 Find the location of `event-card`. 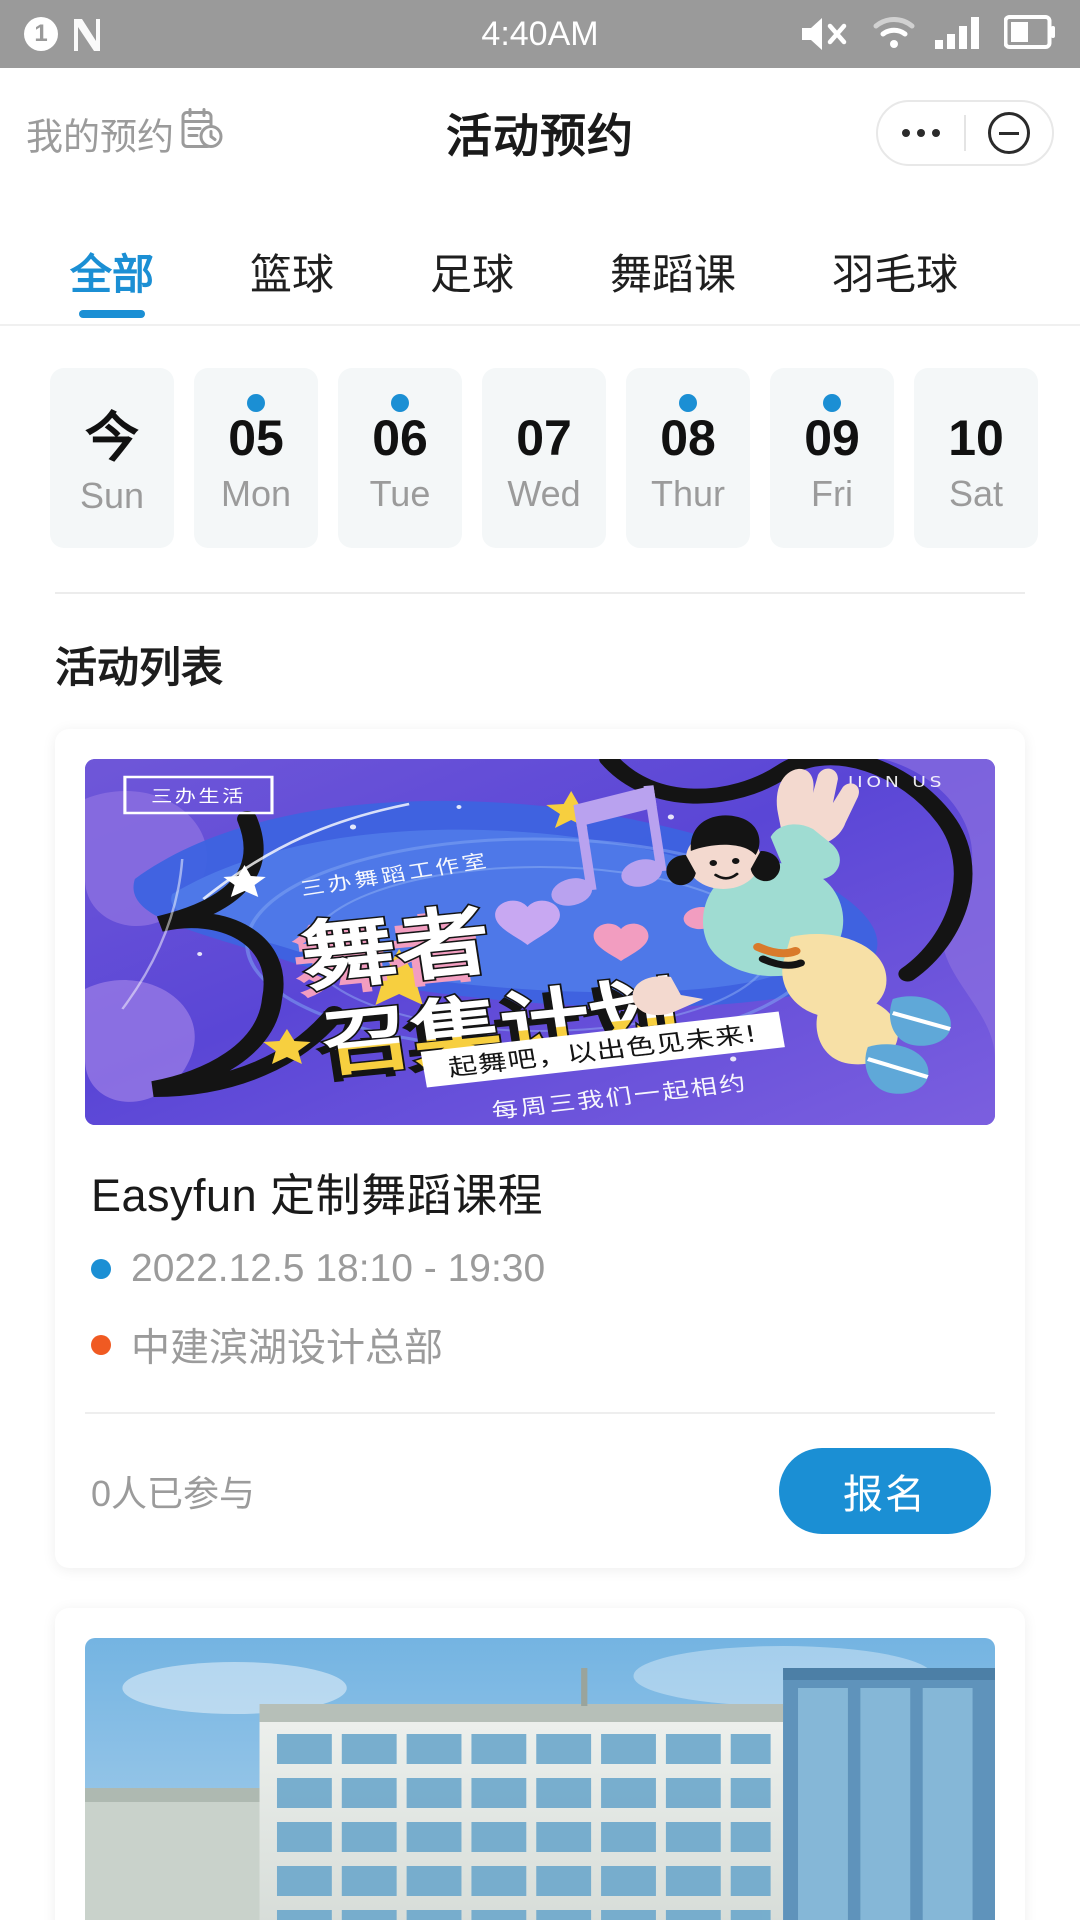

event-card is located at coordinates (540, 1764).